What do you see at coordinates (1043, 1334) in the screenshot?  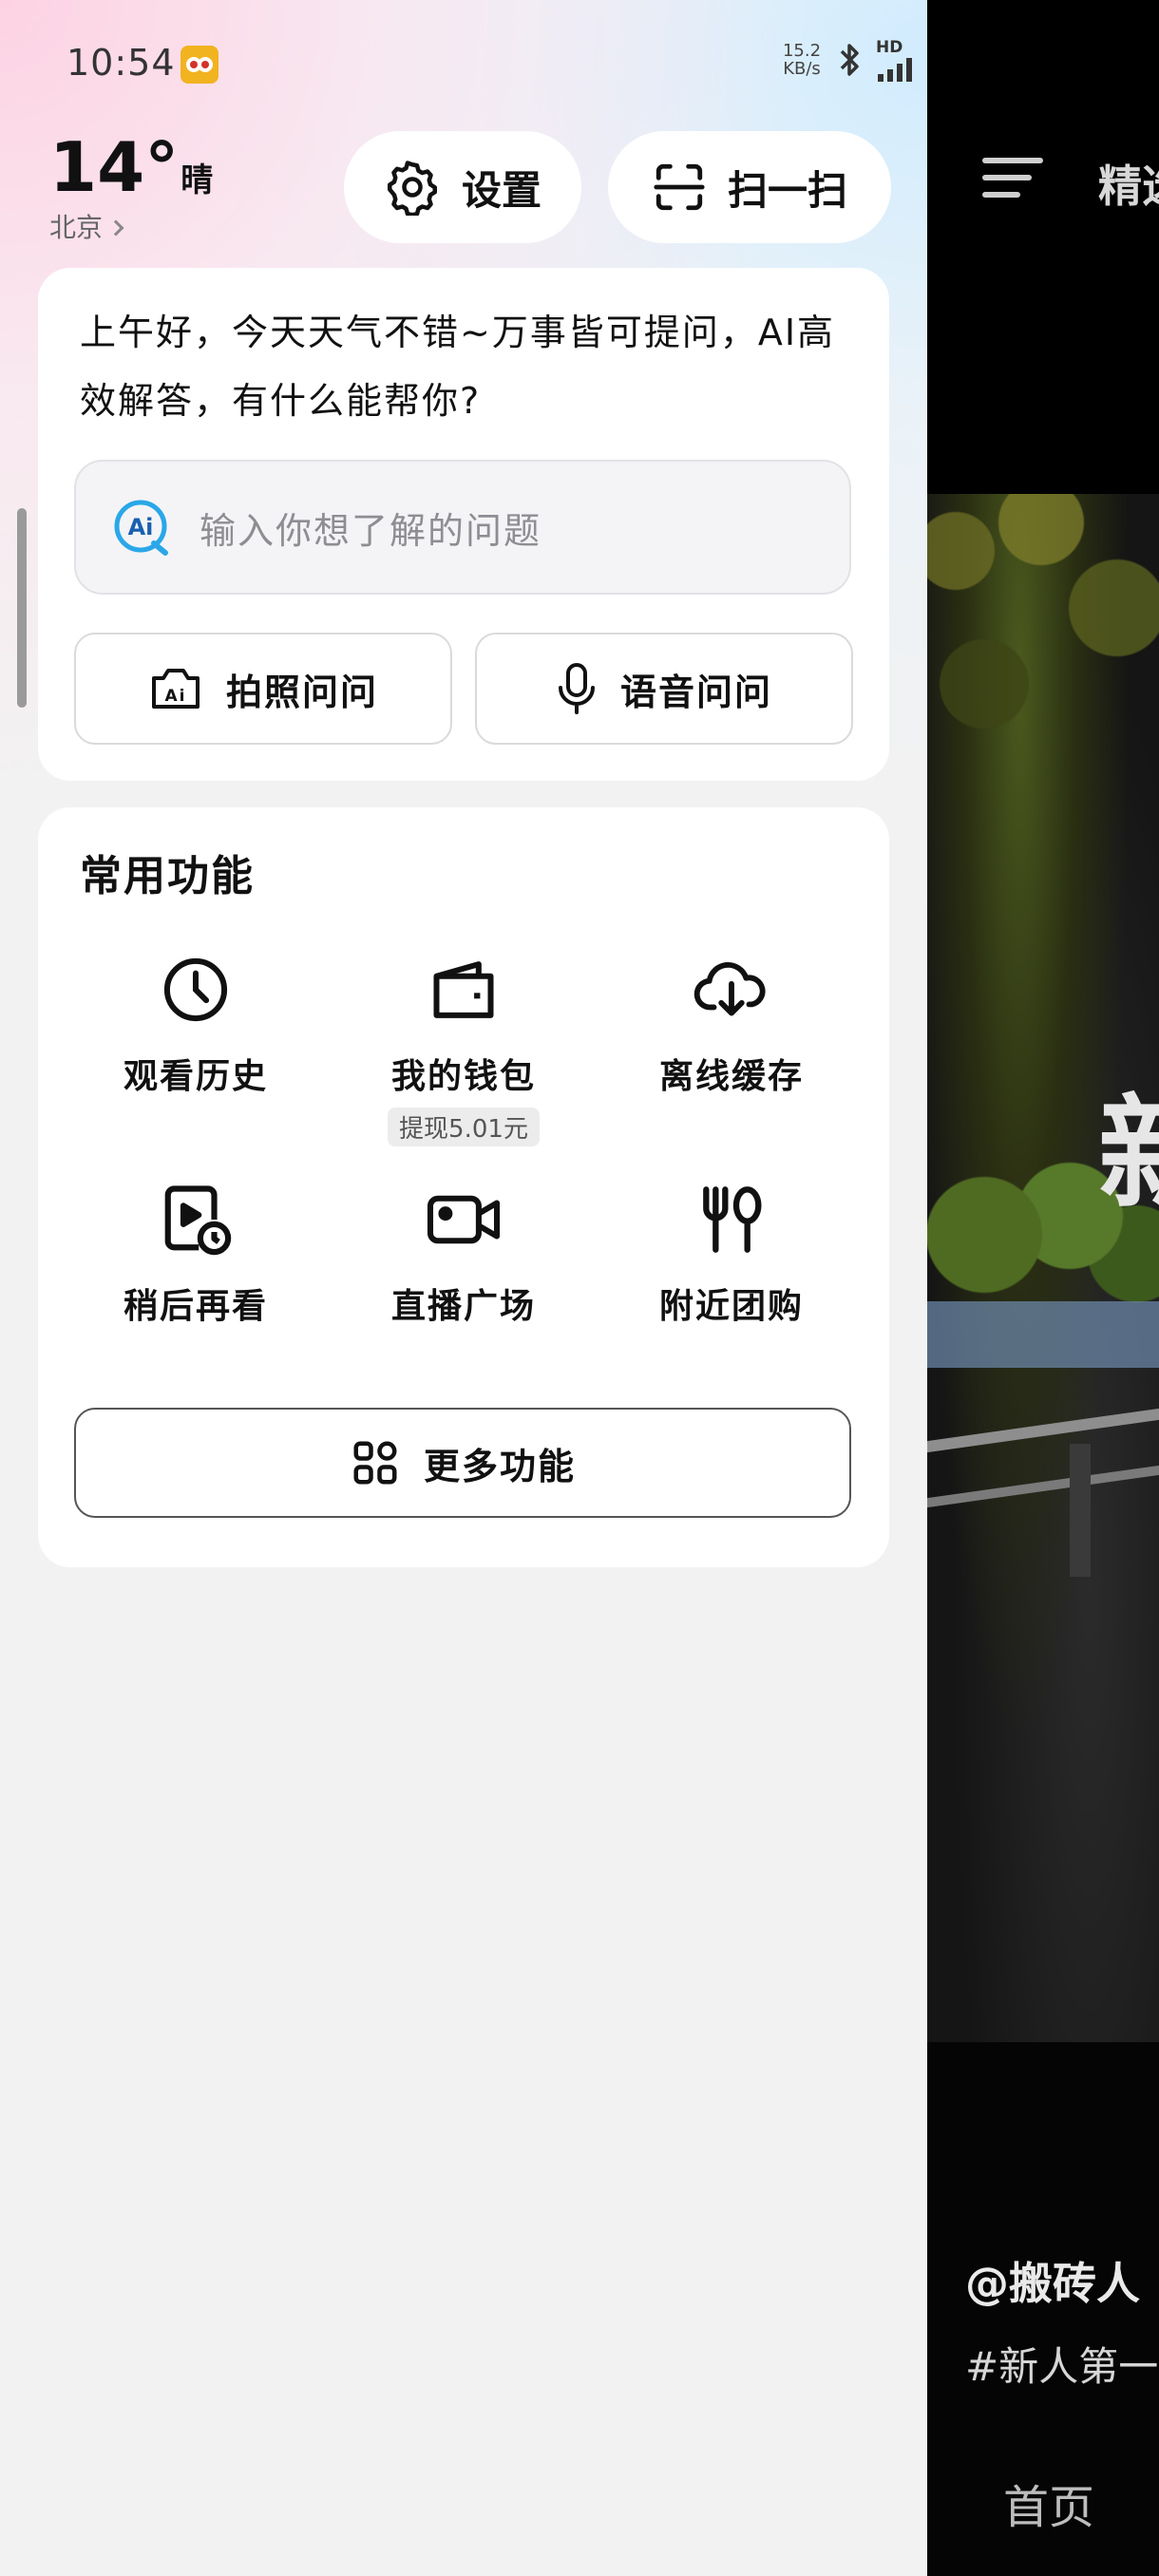 I see `video-scene-wall` at bounding box center [1043, 1334].